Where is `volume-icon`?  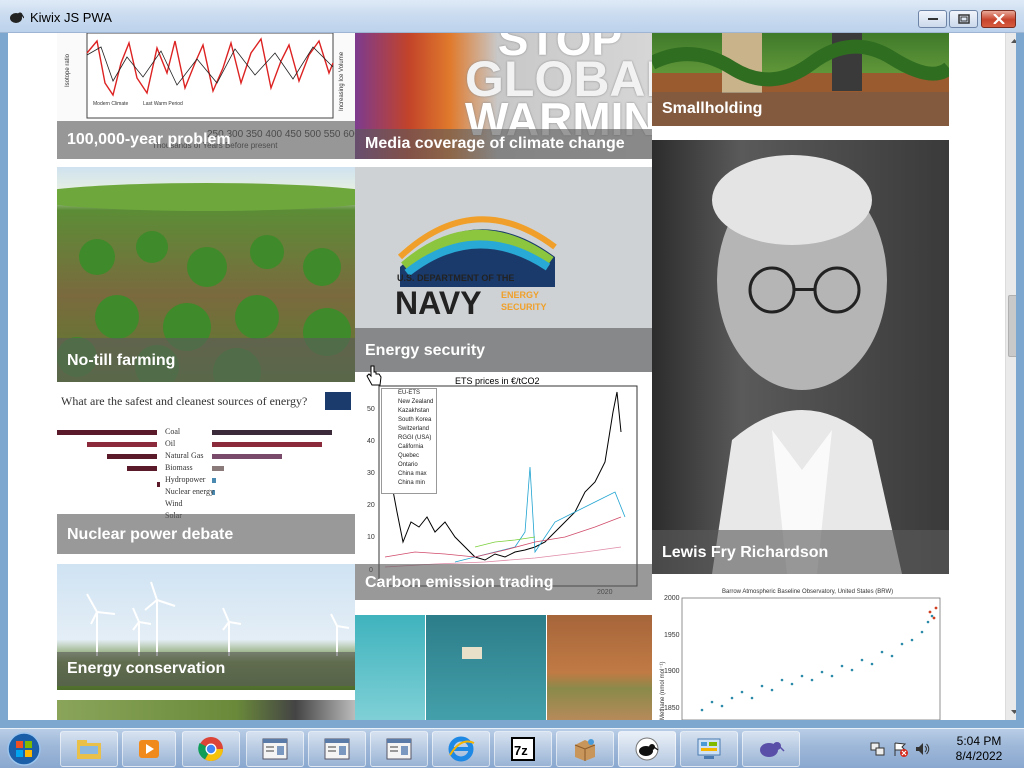 volume-icon is located at coordinates (922, 749).